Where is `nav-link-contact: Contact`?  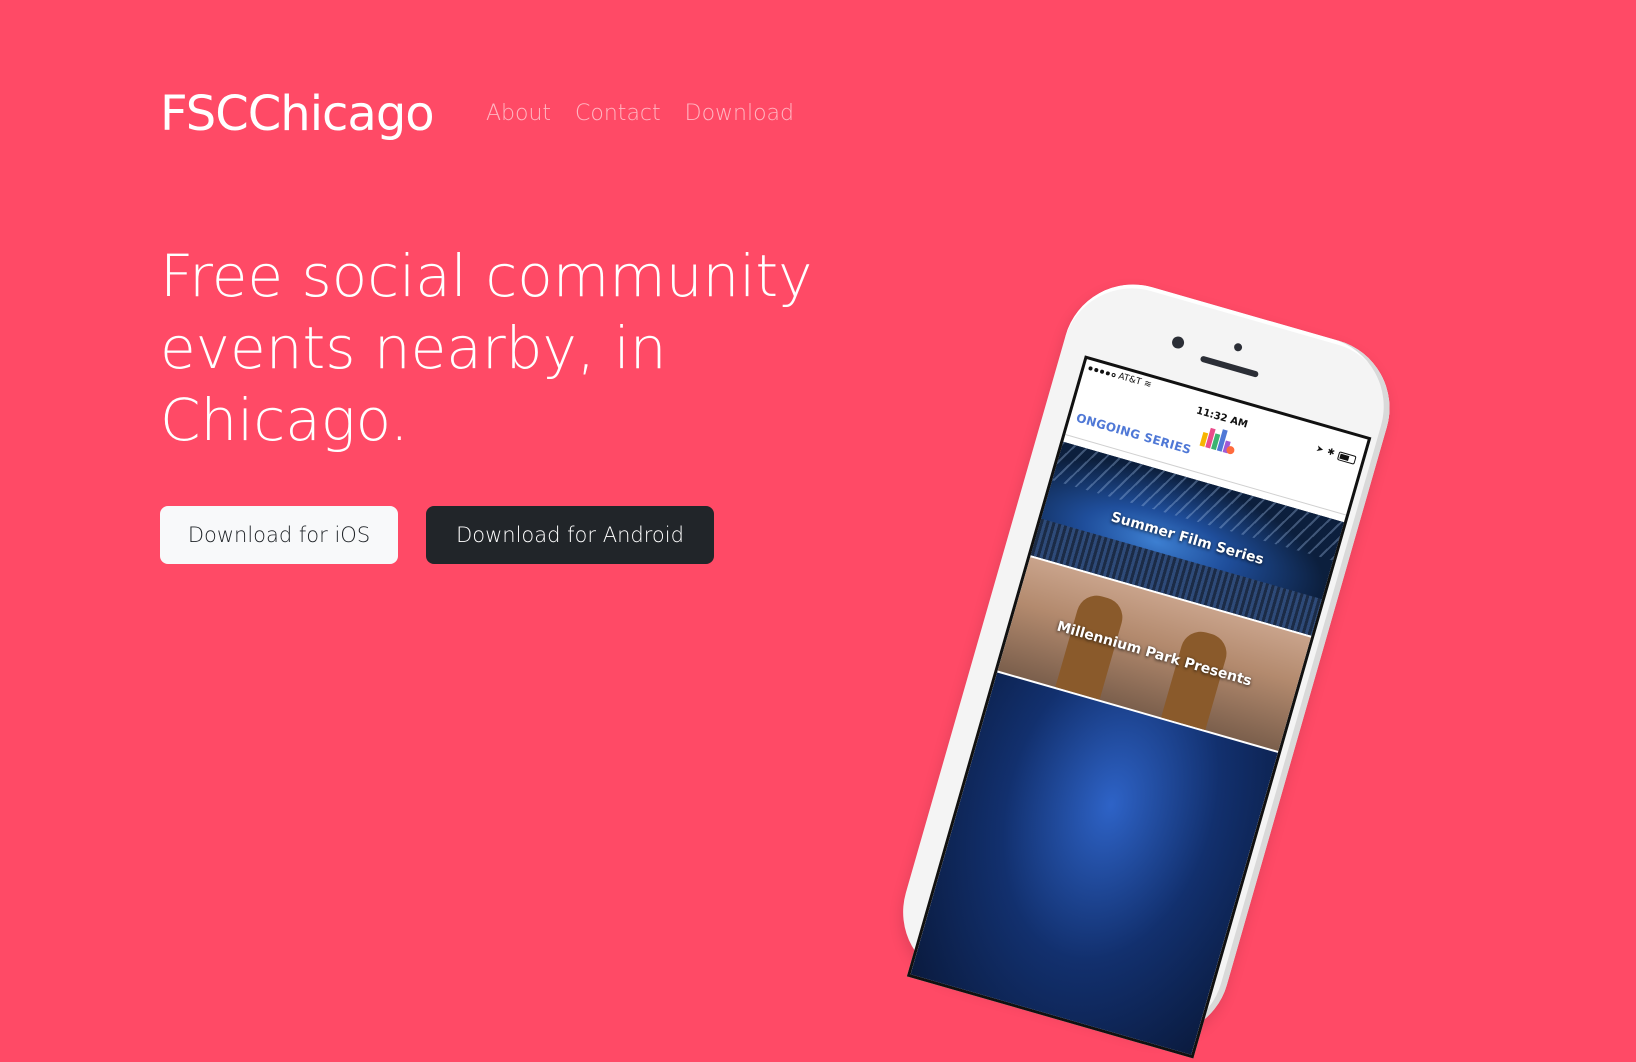
nav-link-contact: Contact is located at coordinates (618, 114).